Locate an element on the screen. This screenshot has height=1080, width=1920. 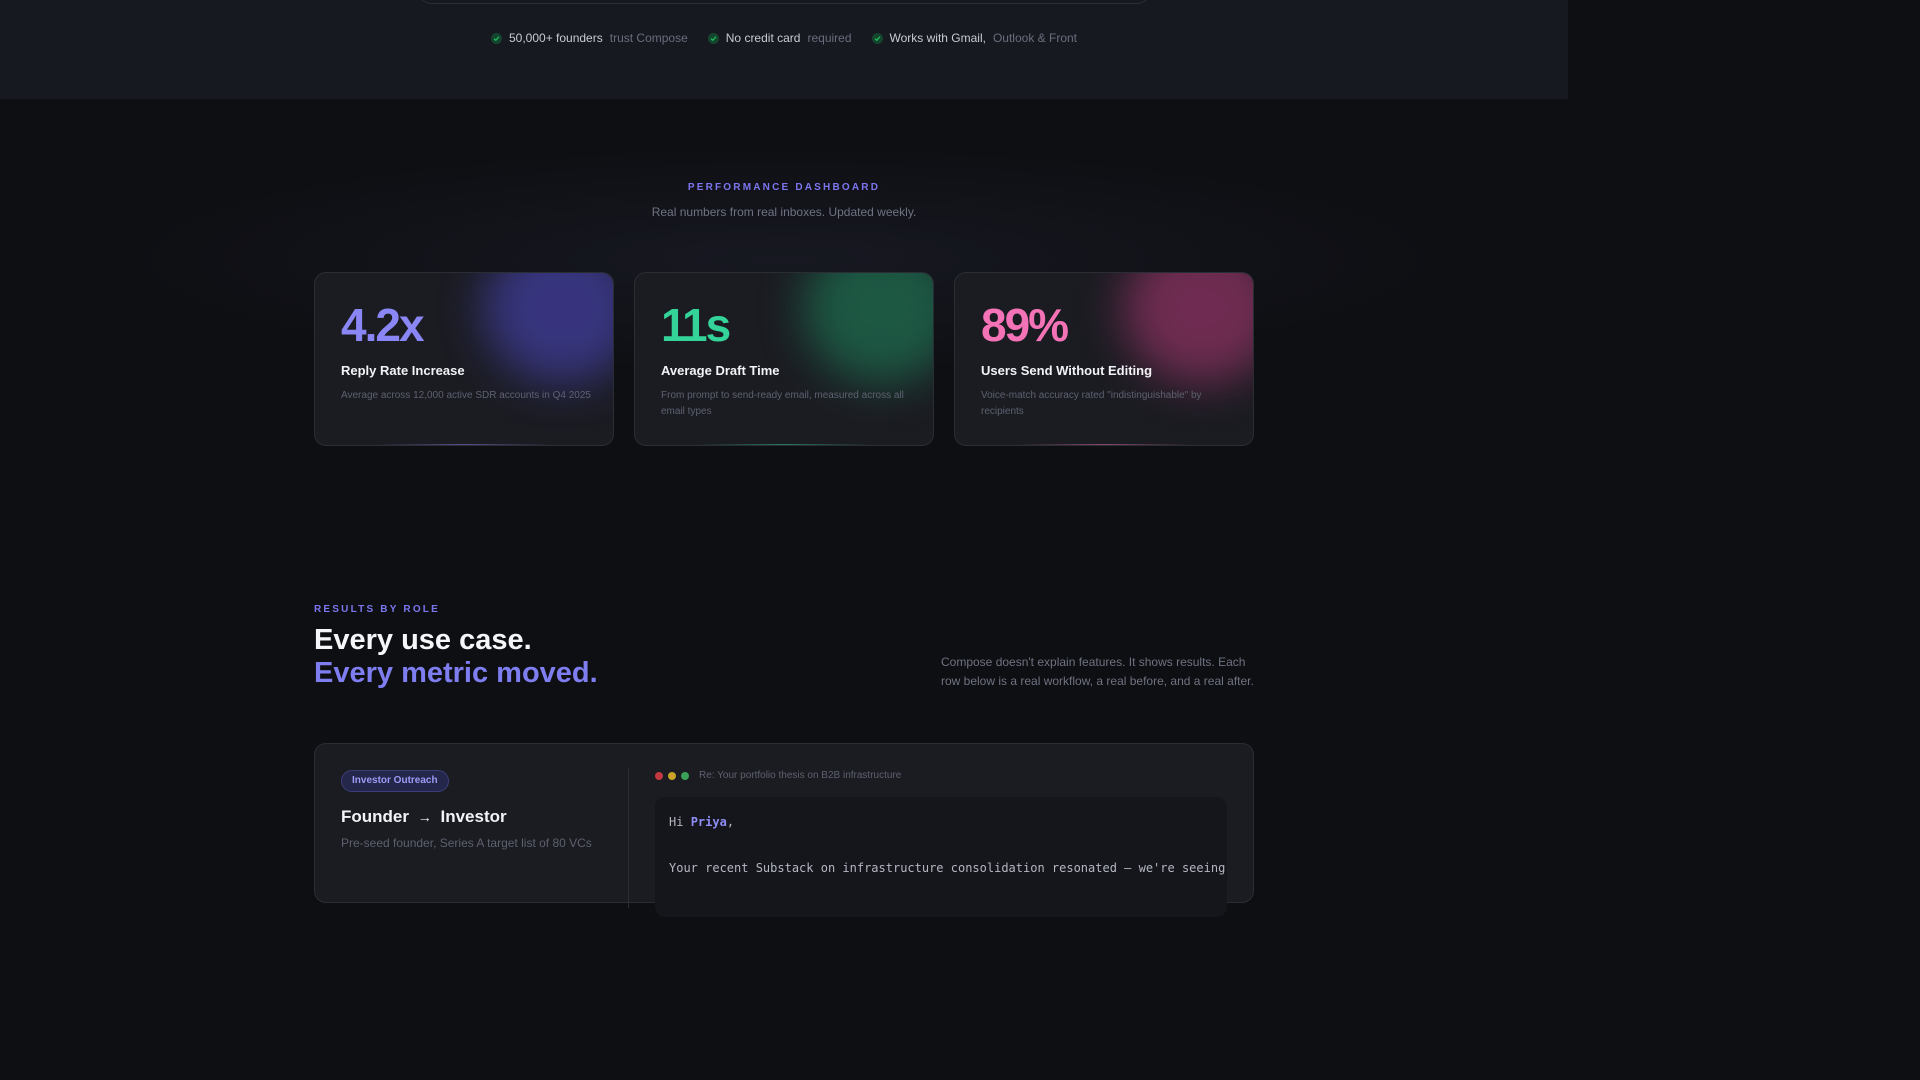
trust-strong-text: No credit card is located at coordinates (763, 38).